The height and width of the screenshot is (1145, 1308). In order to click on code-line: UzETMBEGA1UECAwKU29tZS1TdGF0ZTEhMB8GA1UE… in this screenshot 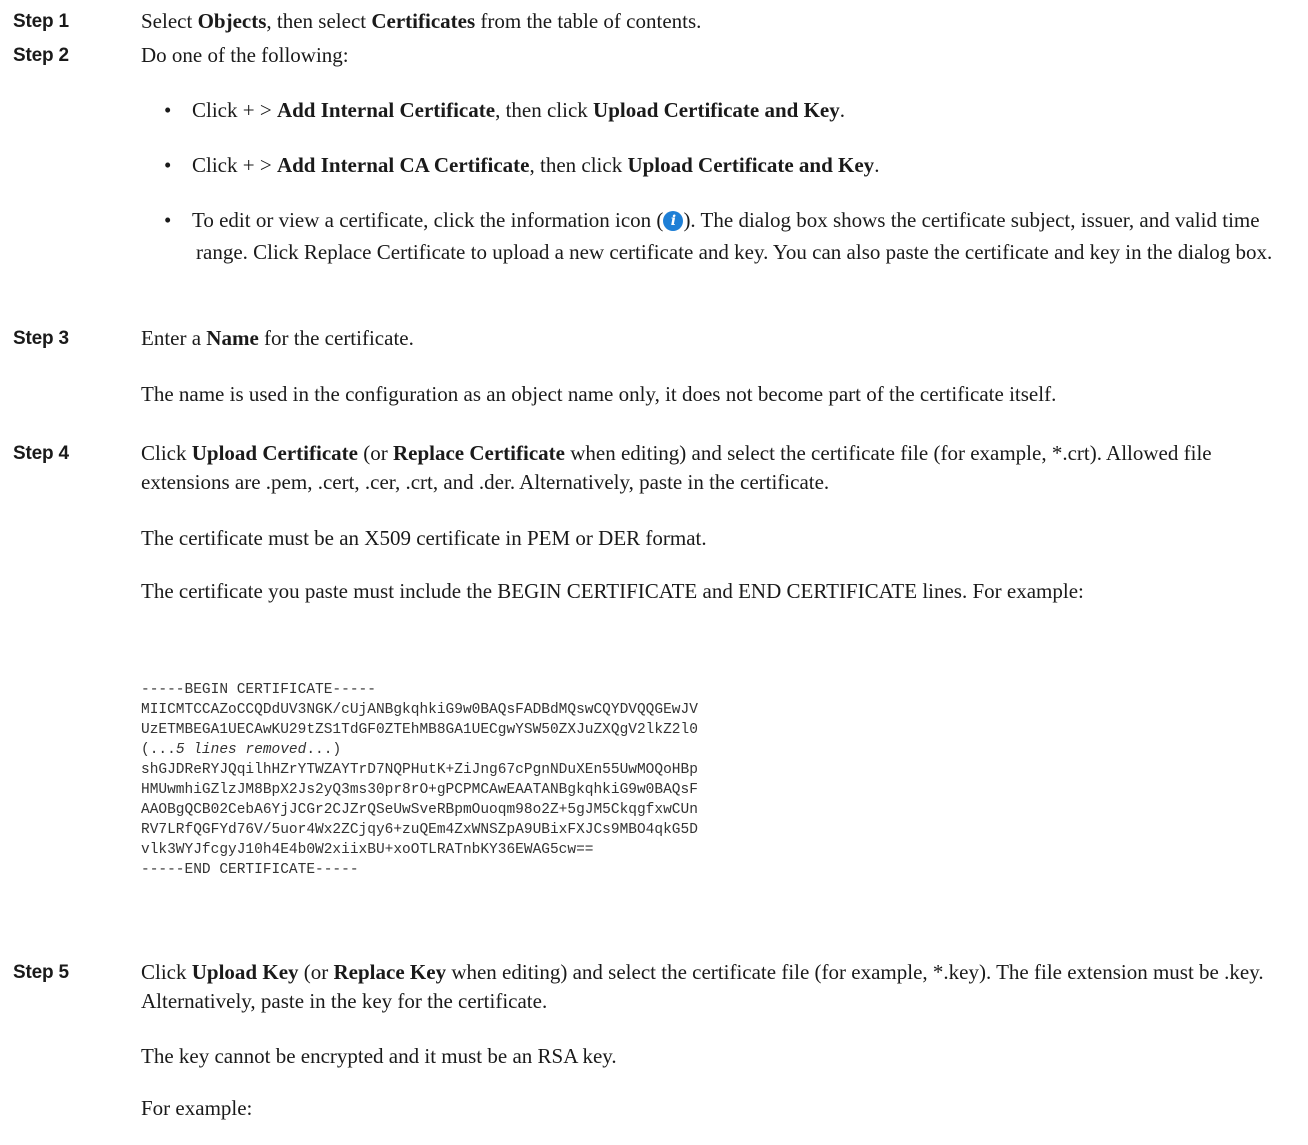, I will do `click(419, 730)`.